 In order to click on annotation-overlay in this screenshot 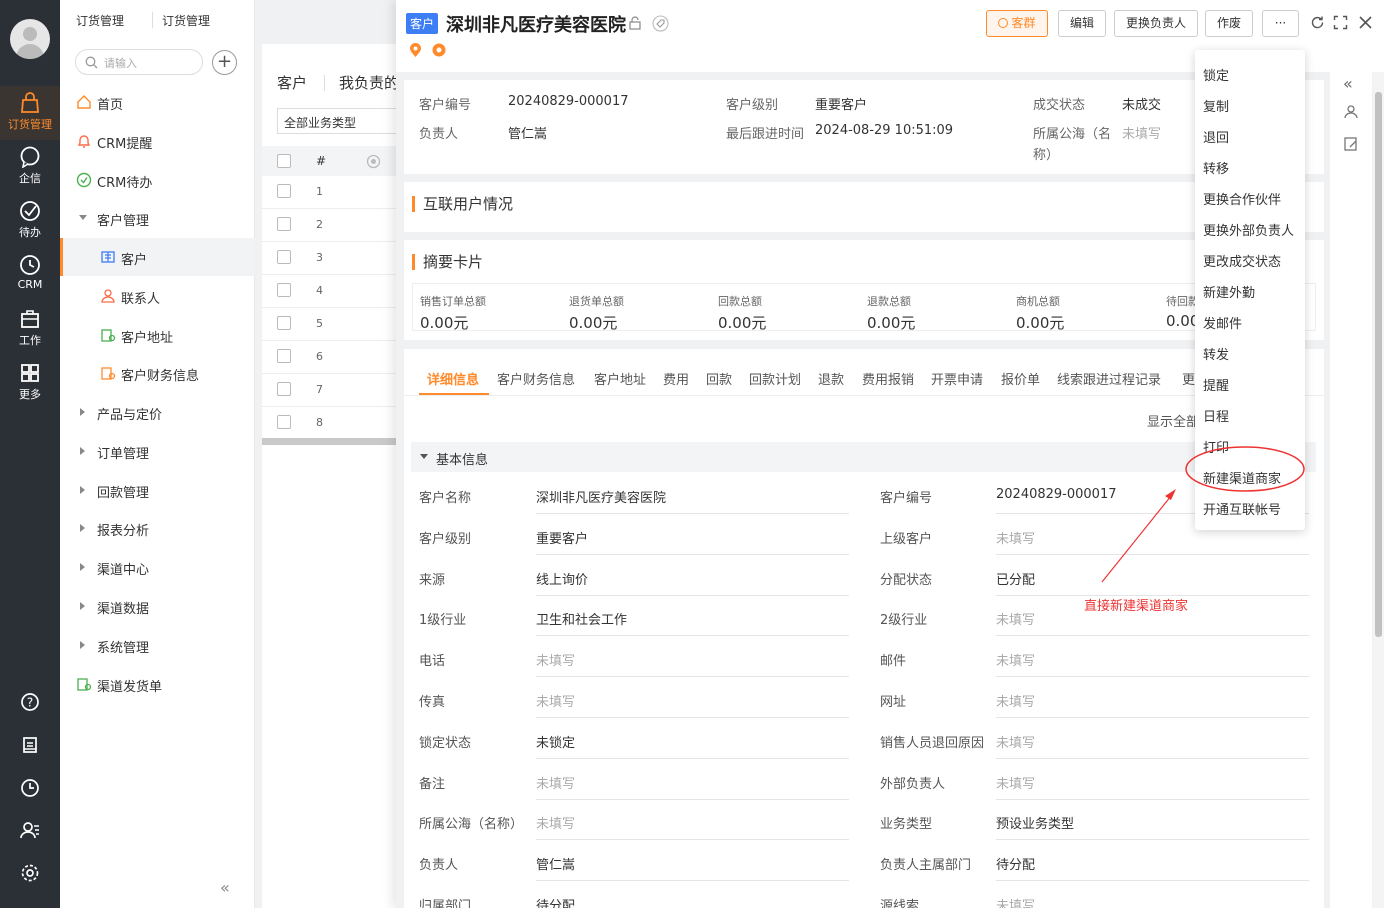, I will do `click(1203, 514)`.